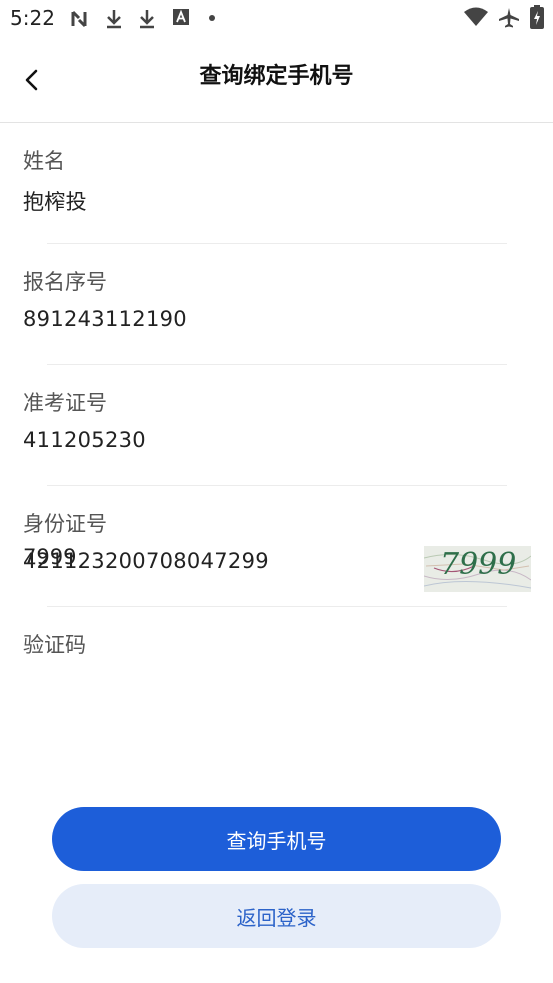 The image size is (553, 983). Describe the element at coordinates (84, 440) in the screenshot. I see `exam-ticket-value: 411205230` at that location.